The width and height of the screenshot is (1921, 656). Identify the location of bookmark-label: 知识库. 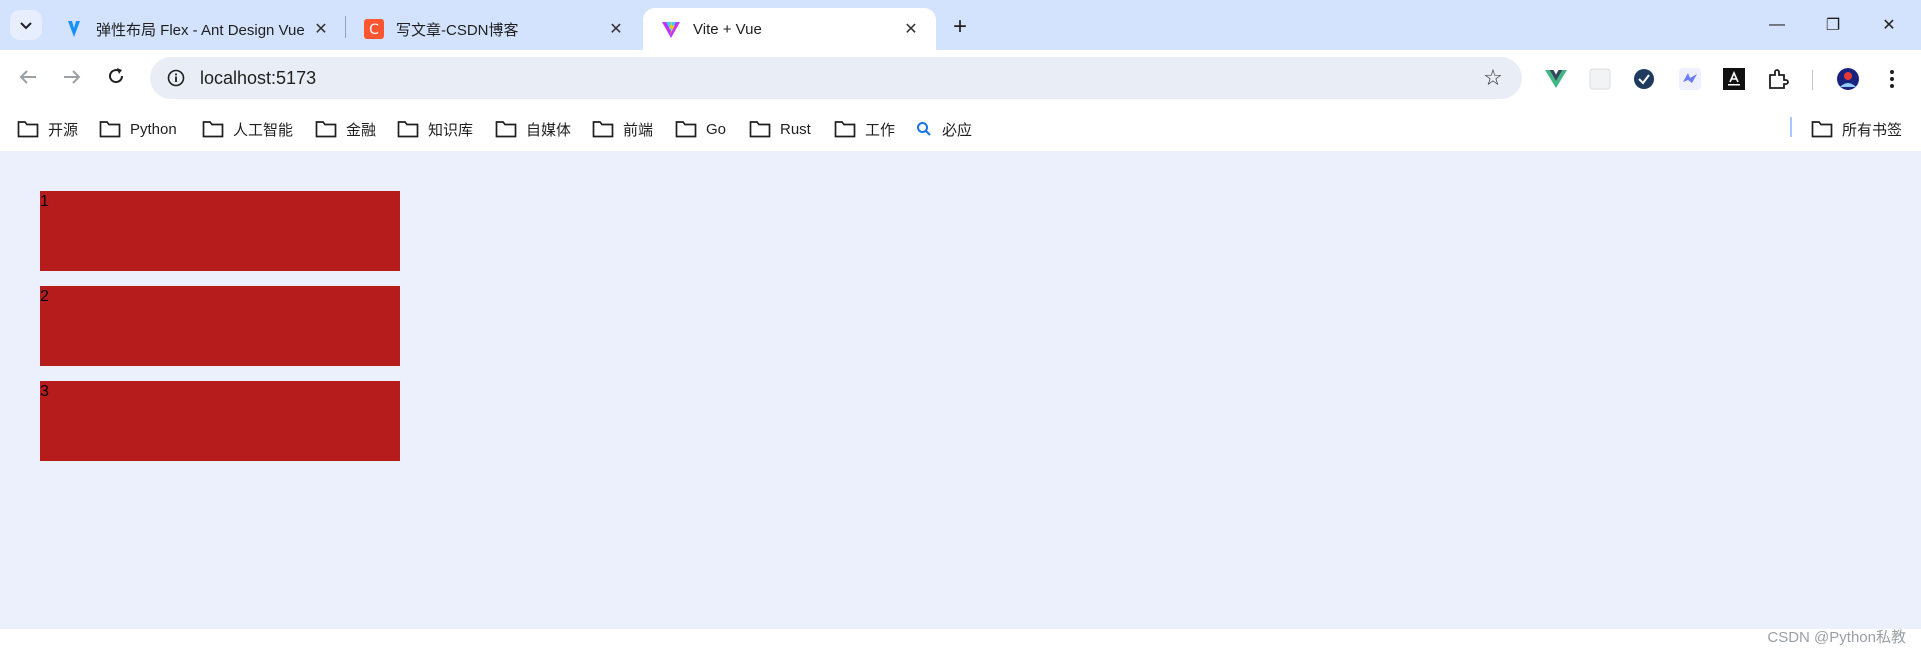
(451, 130).